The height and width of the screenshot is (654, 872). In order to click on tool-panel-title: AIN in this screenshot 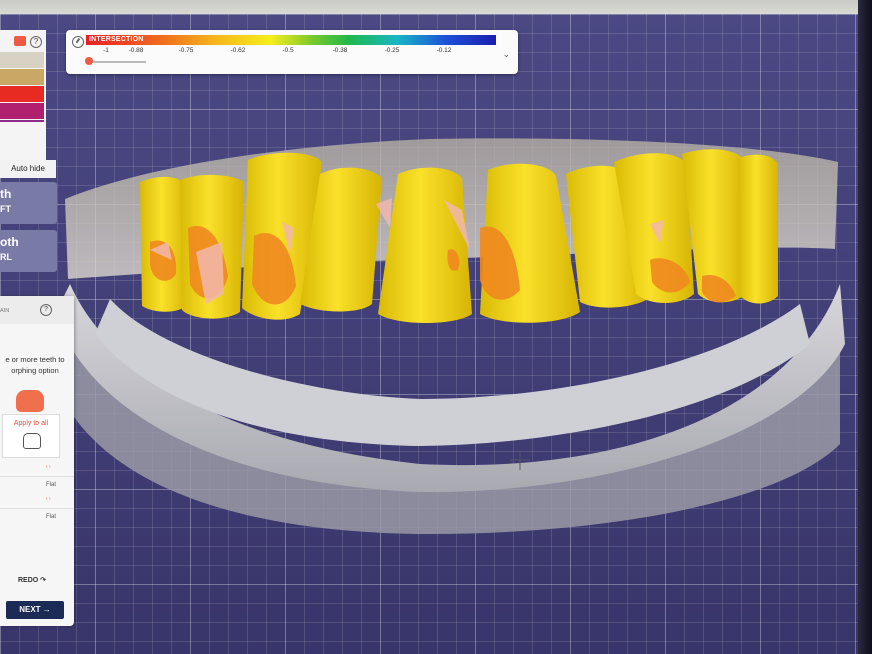, I will do `click(5, 311)`.